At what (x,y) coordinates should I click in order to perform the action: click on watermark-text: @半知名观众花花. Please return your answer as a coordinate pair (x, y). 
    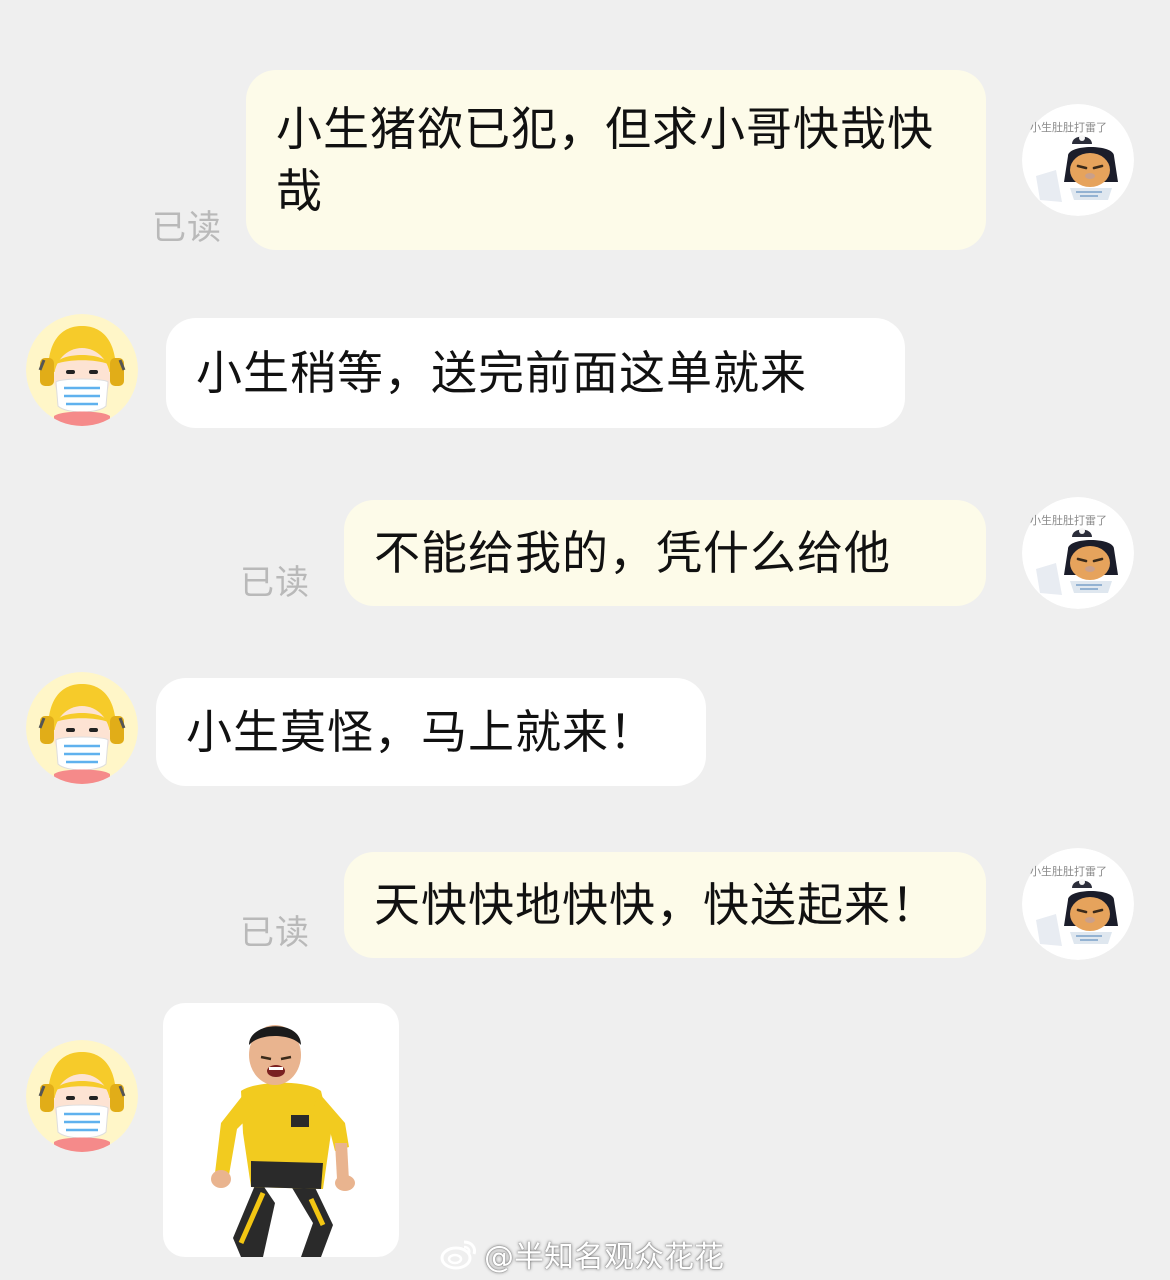
    Looking at the image, I should click on (604, 1257).